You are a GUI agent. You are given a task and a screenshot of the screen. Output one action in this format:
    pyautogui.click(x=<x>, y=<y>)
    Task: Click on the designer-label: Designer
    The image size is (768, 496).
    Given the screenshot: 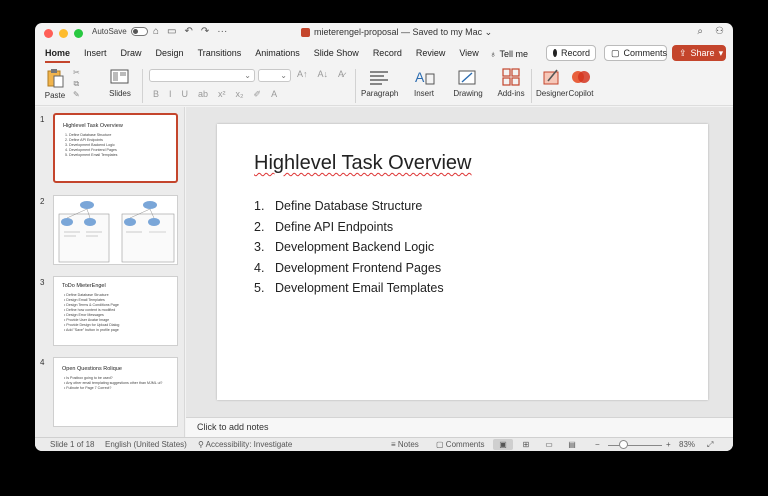 What is the action you would take?
    pyautogui.click(x=552, y=93)
    